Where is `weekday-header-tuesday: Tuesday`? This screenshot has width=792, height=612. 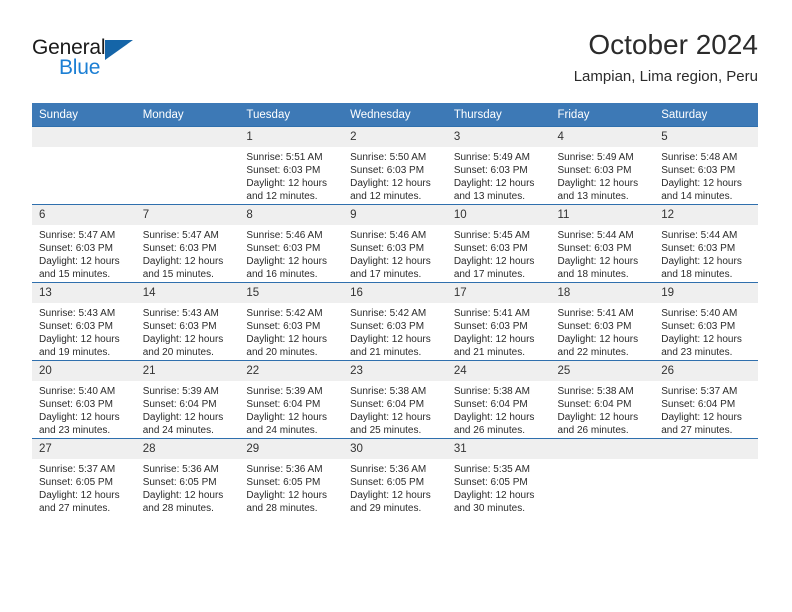
weekday-header-tuesday: Tuesday is located at coordinates (291, 115).